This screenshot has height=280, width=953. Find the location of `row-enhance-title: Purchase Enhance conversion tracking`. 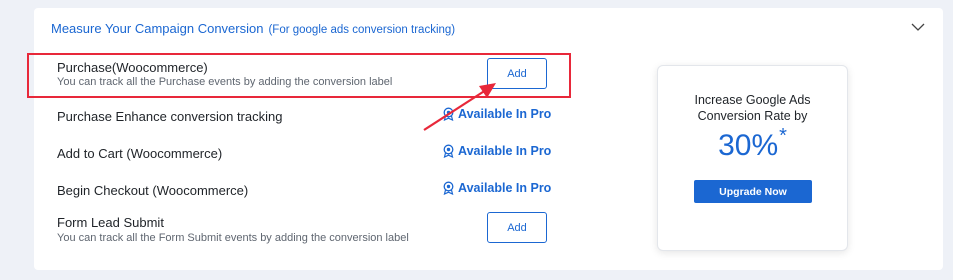

row-enhance-title: Purchase Enhance conversion tracking is located at coordinates (170, 116).